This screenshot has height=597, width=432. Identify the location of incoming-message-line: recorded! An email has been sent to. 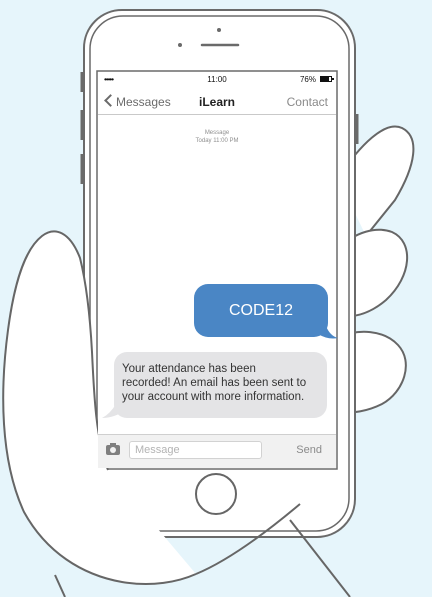
(214, 383).